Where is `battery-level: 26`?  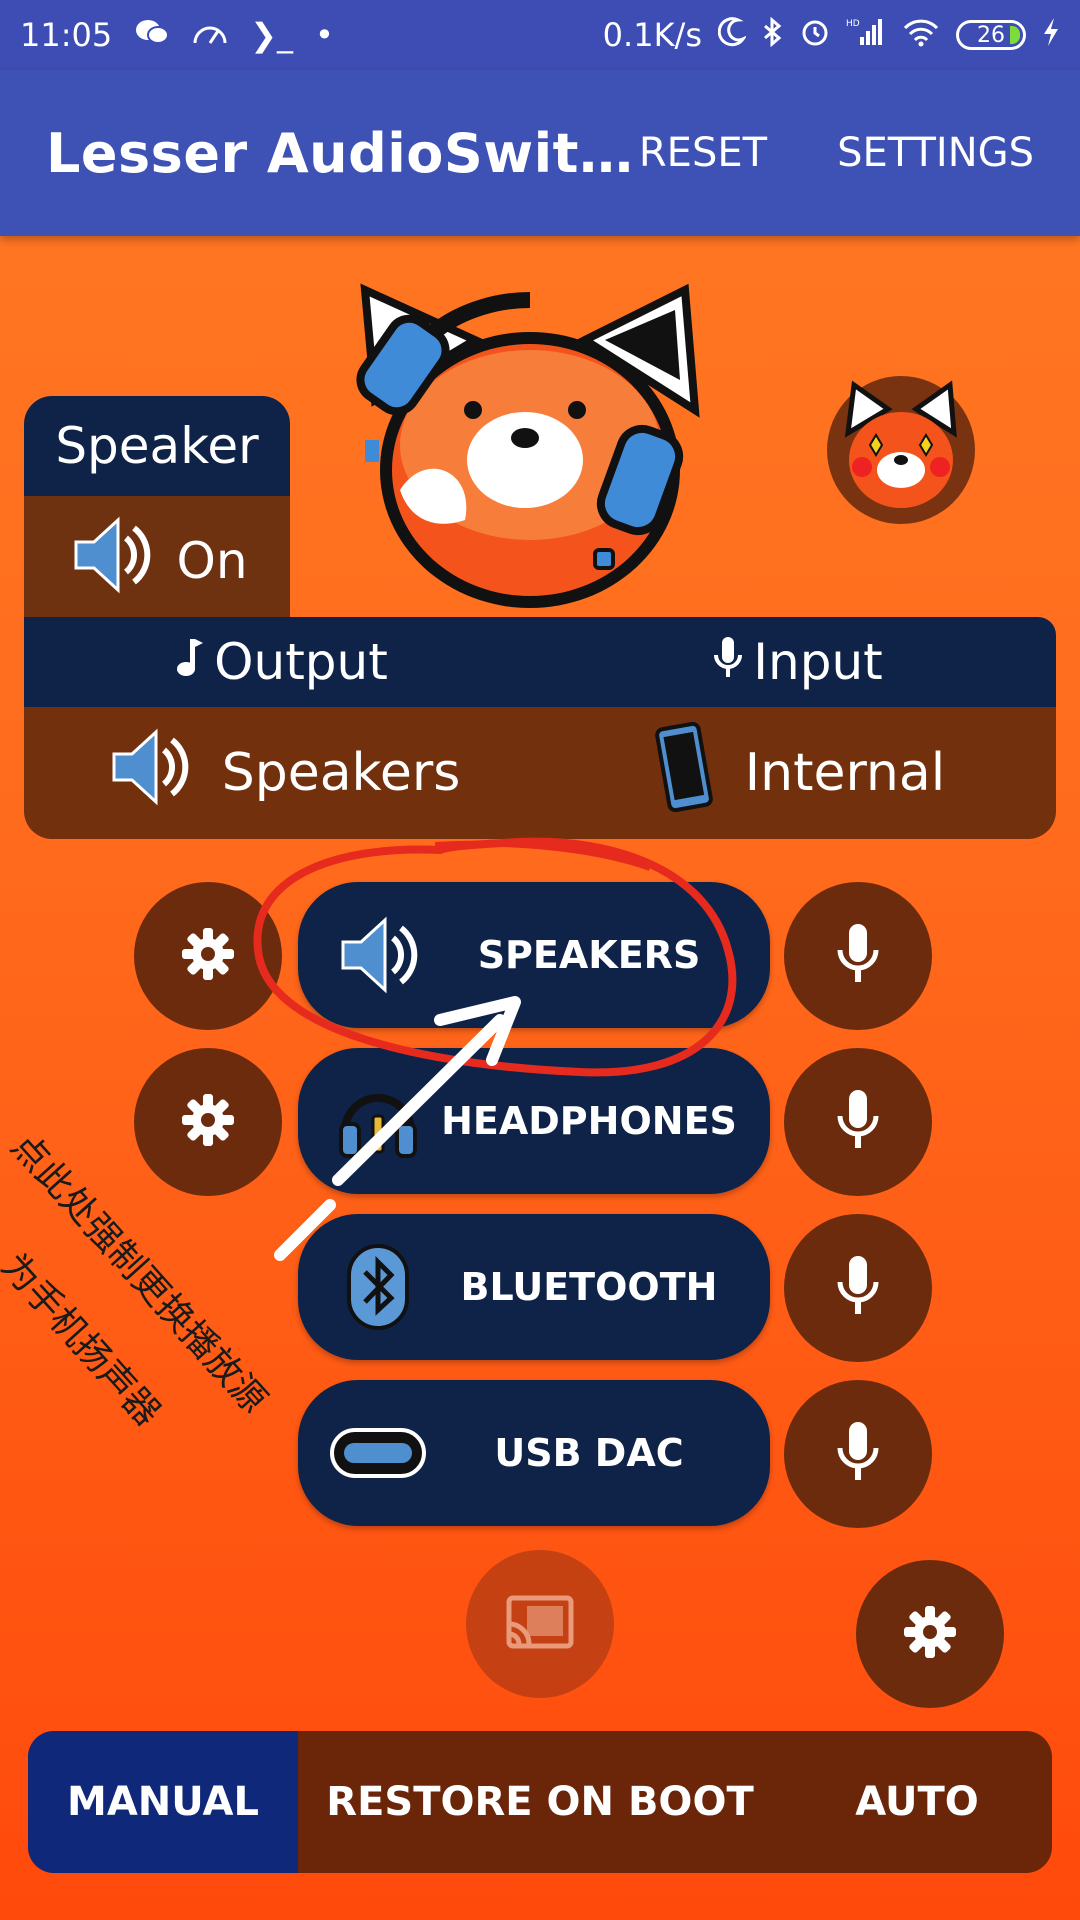
battery-level: 26 is located at coordinates (991, 35).